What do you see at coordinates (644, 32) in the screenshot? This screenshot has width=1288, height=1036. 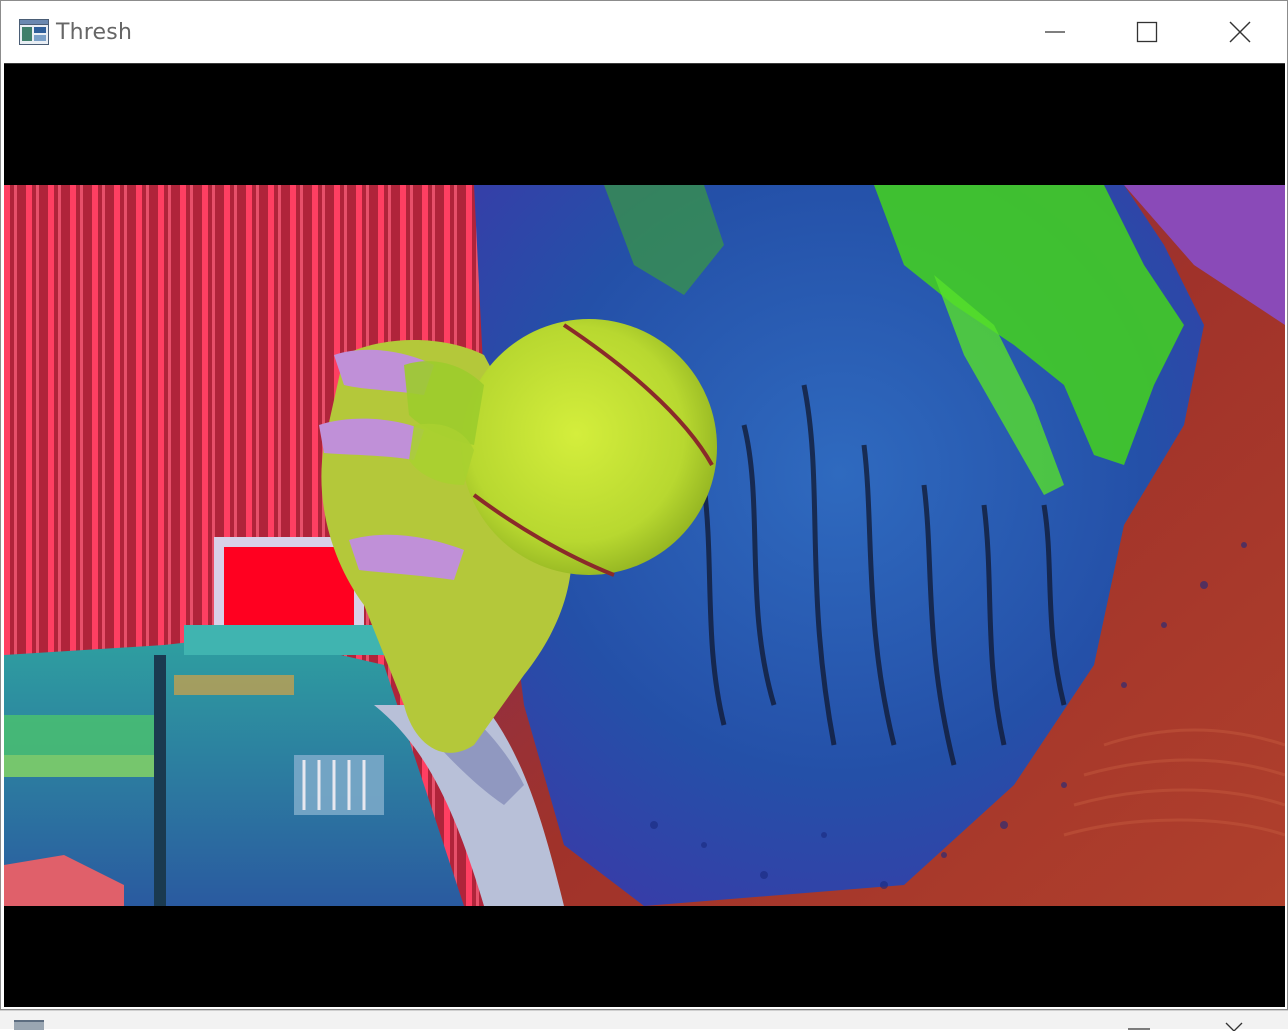 I see `title-bar: Thresh` at bounding box center [644, 32].